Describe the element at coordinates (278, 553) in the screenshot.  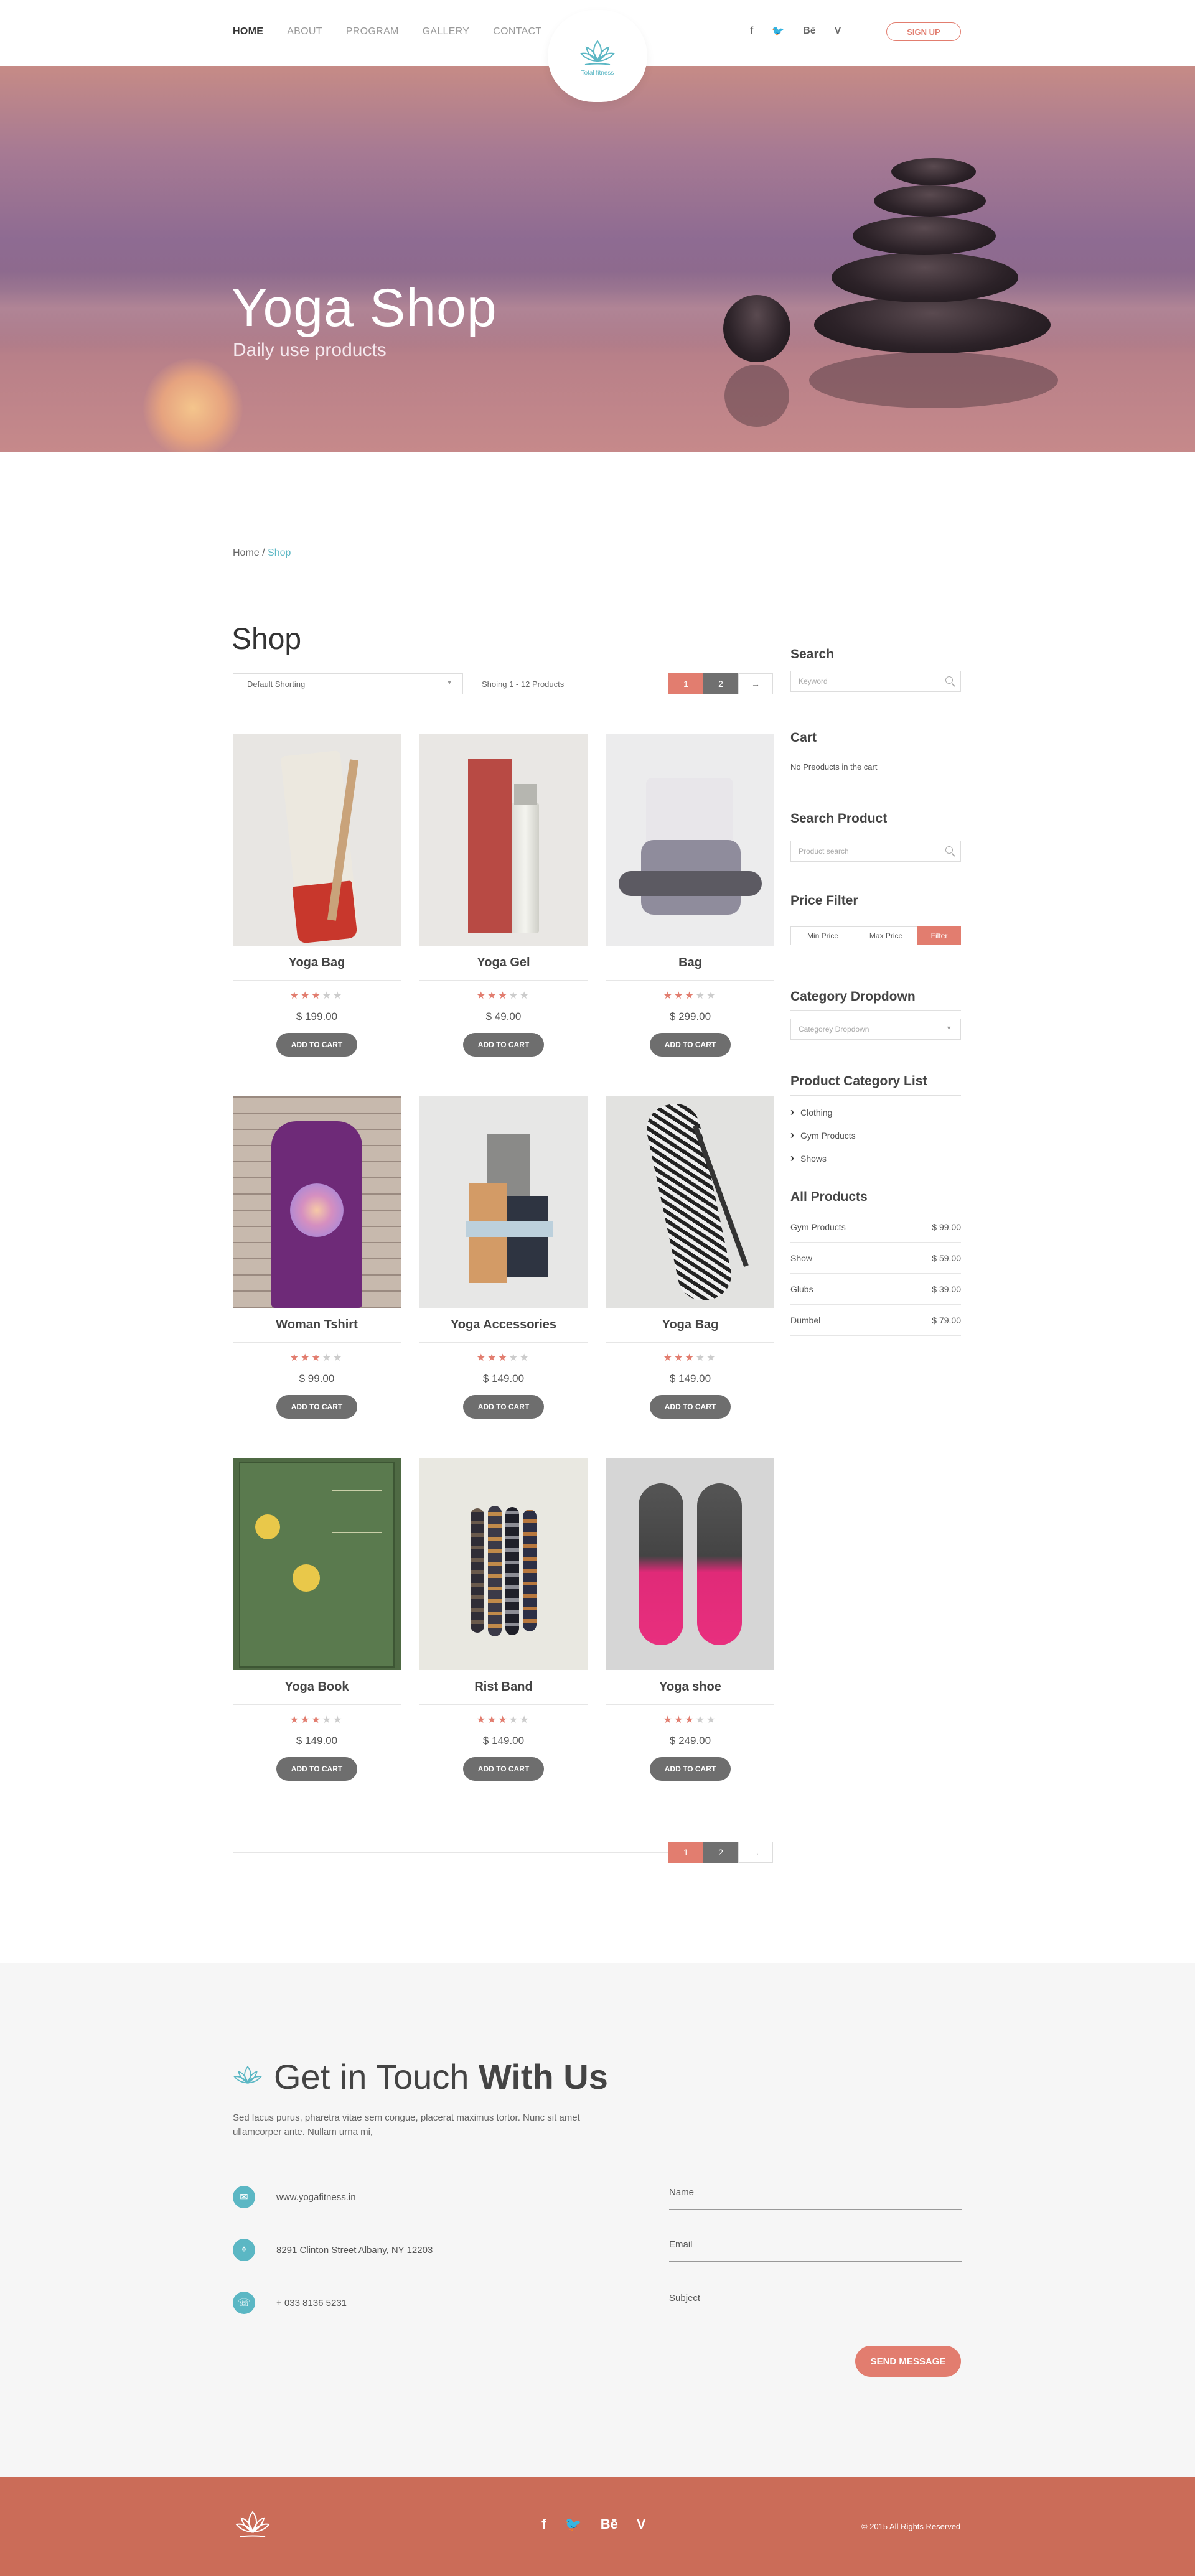
I see `breadcrumb-current: Shop` at that location.